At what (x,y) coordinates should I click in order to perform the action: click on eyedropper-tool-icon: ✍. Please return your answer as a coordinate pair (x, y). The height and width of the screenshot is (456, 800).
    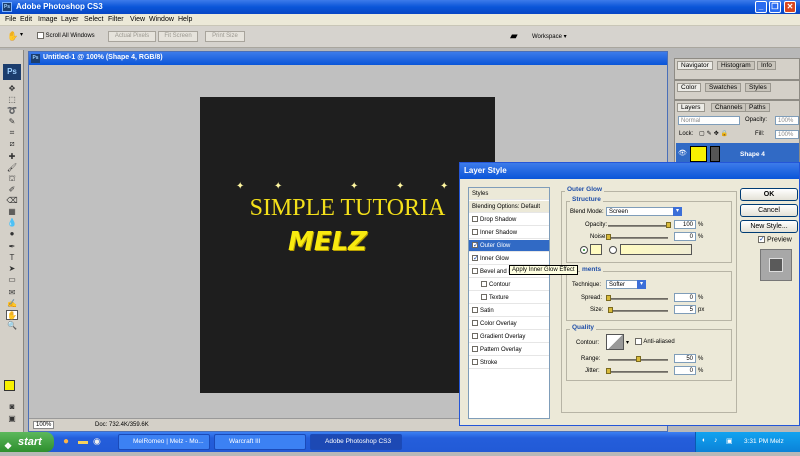
    Looking at the image, I should click on (12, 304).